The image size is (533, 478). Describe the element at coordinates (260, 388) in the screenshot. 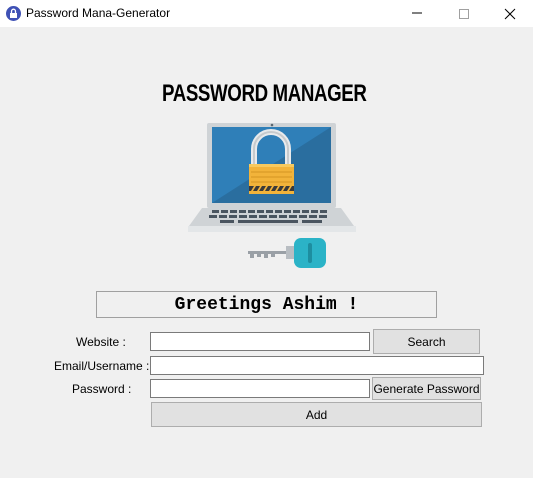

I see `password-input` at that location.